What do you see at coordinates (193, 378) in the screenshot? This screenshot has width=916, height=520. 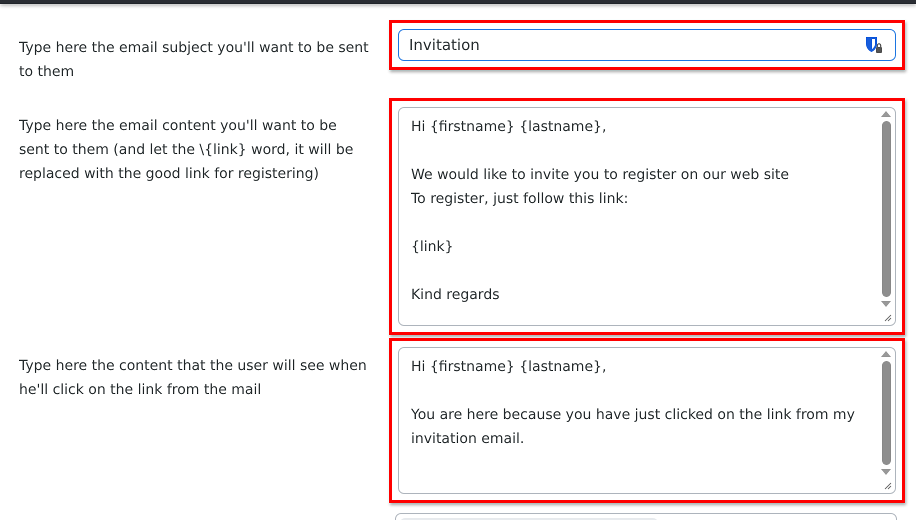 I see `field-label: Type here the content that the user will see when he'll click on the link from the mail` at bounding box center [193, 378].